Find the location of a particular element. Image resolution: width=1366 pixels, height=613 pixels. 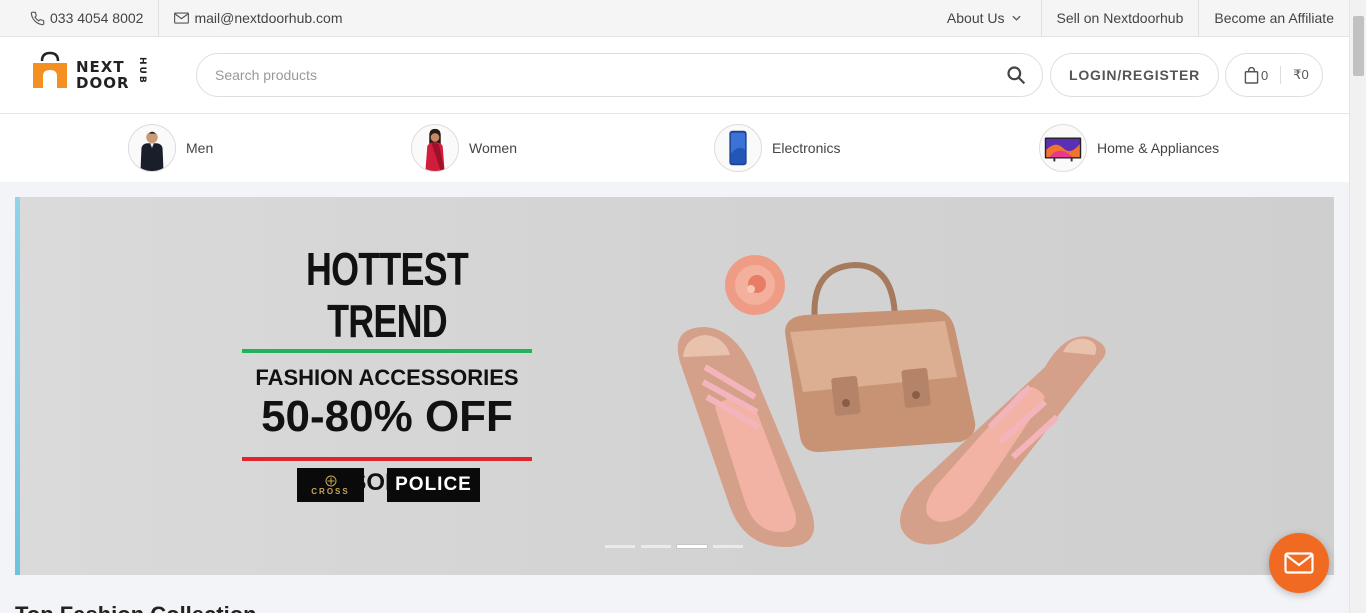

sell-link: Sell on Nextdoorhub is located at coordinates (1119, 18).